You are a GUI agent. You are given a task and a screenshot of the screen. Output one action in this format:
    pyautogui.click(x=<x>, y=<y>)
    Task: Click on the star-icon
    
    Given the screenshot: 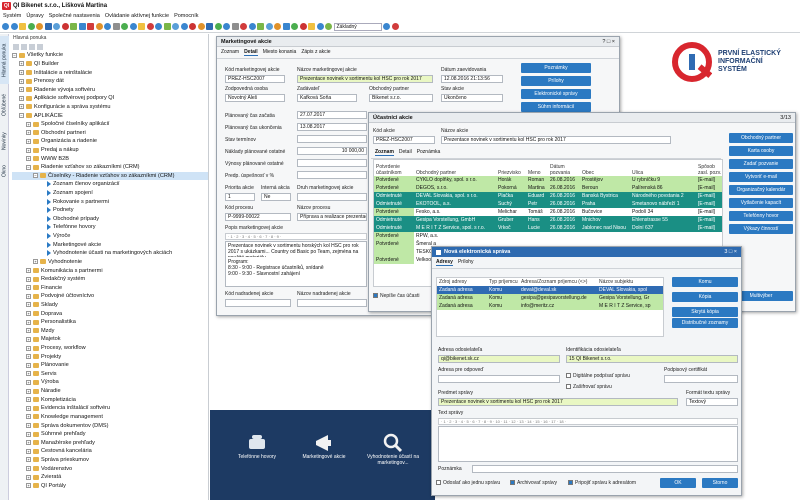 What is the action you would take?
    pyautogui.click(x=277, y=26)
    